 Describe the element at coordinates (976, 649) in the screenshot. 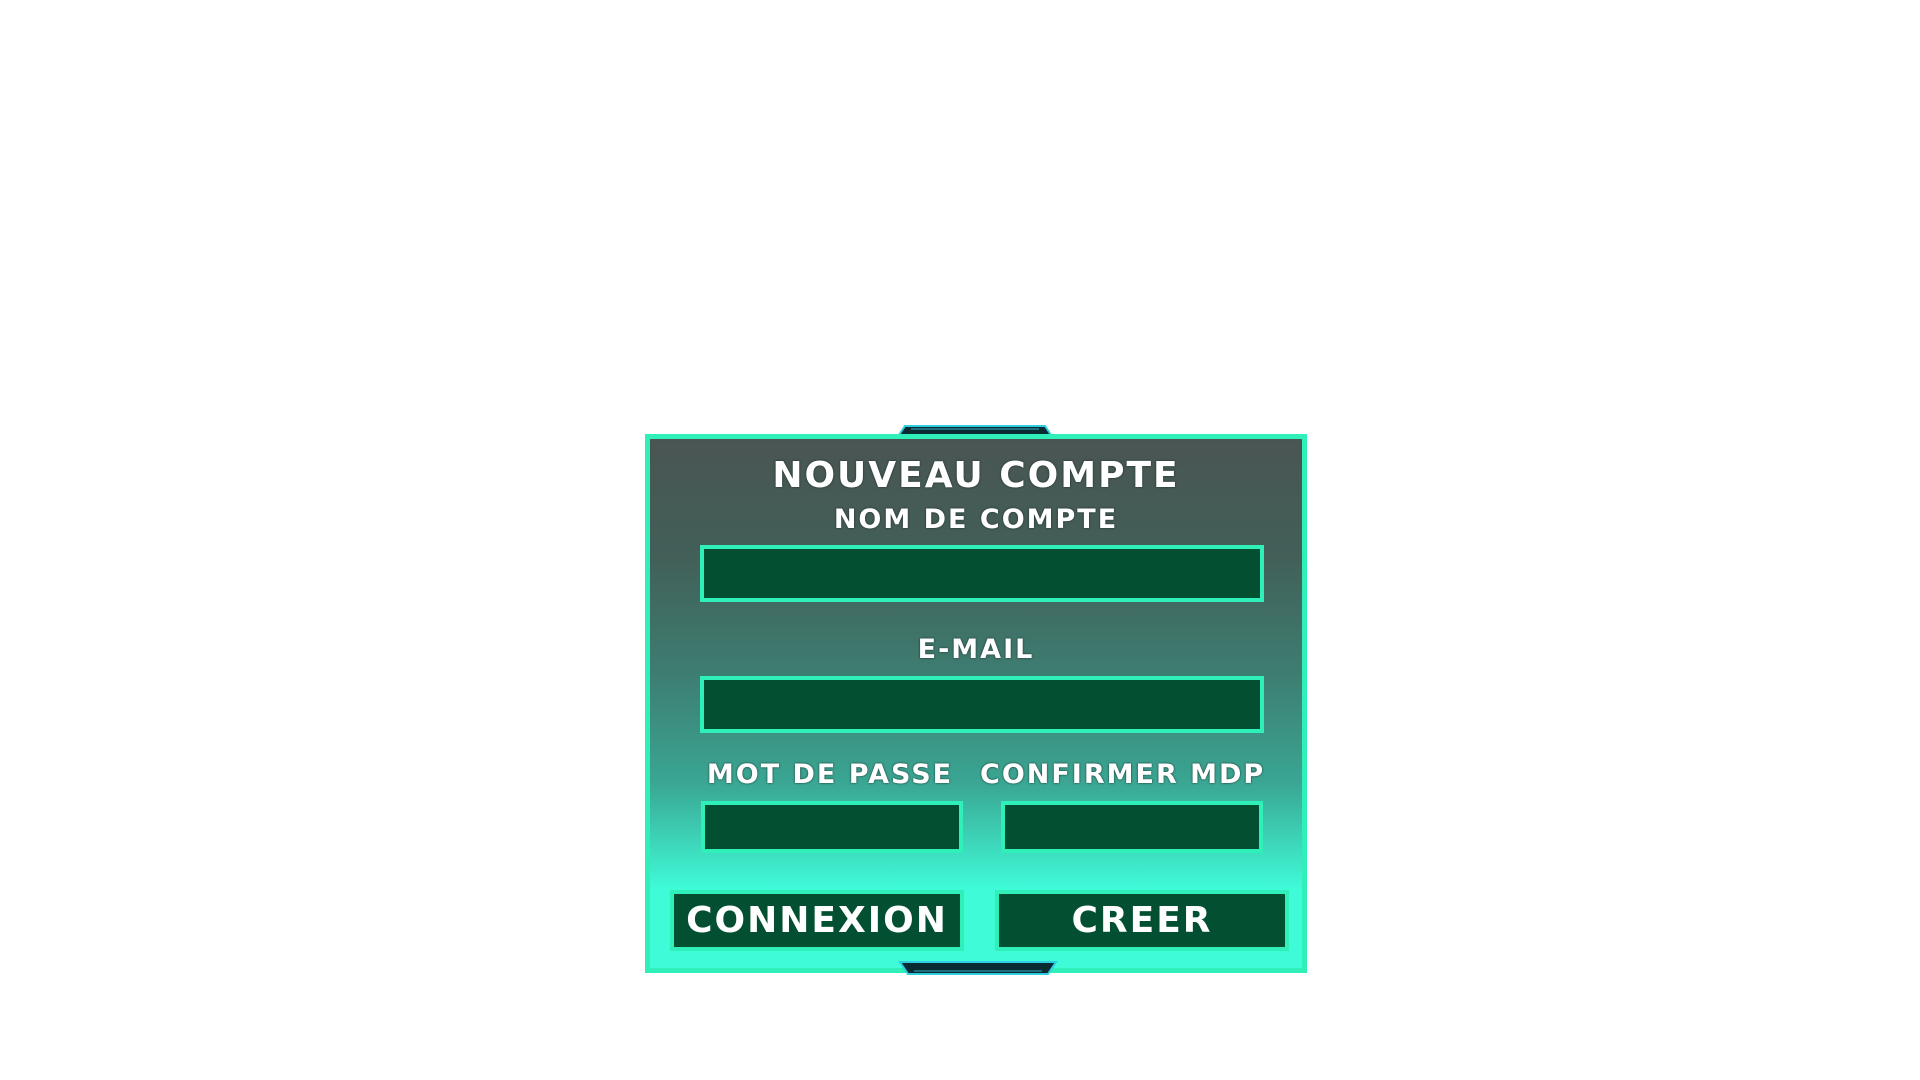

I see `email-label: E-MAIL` at that location.